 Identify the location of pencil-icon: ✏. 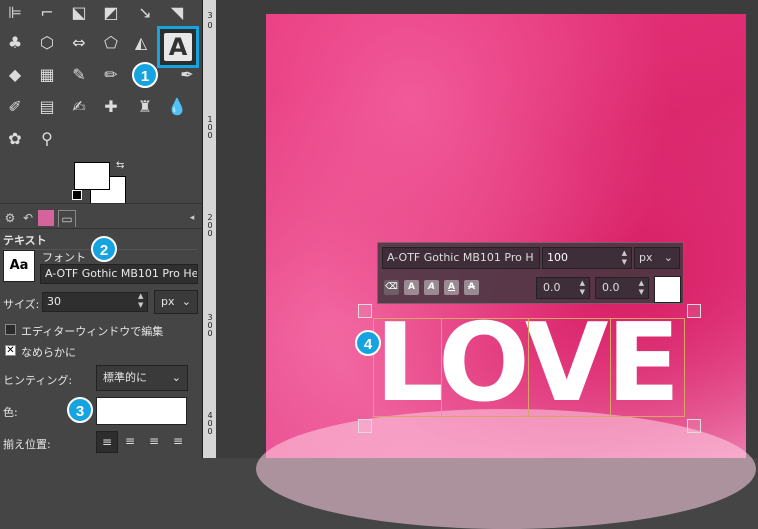
(111, 75).